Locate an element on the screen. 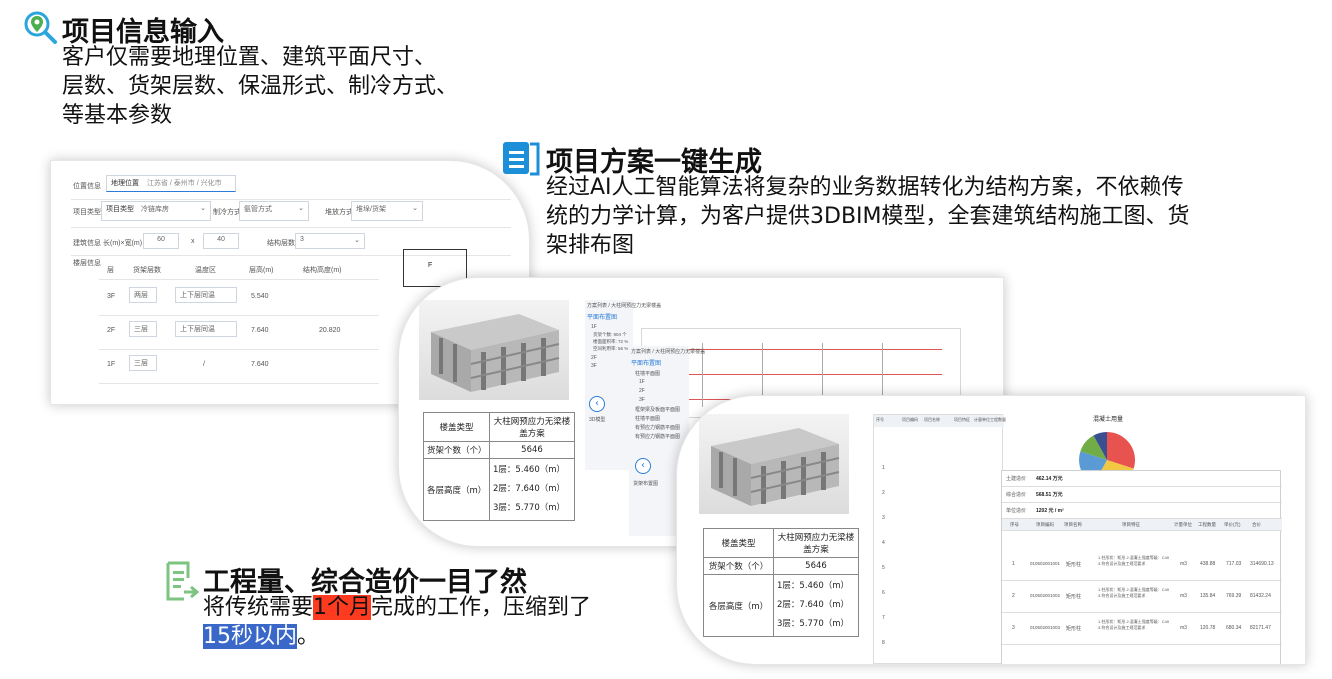 The width and height of the screenshot is (1332, 679). cost-desc-text: 完成的工作，压缩到了 is located at coordinates (481, 607).